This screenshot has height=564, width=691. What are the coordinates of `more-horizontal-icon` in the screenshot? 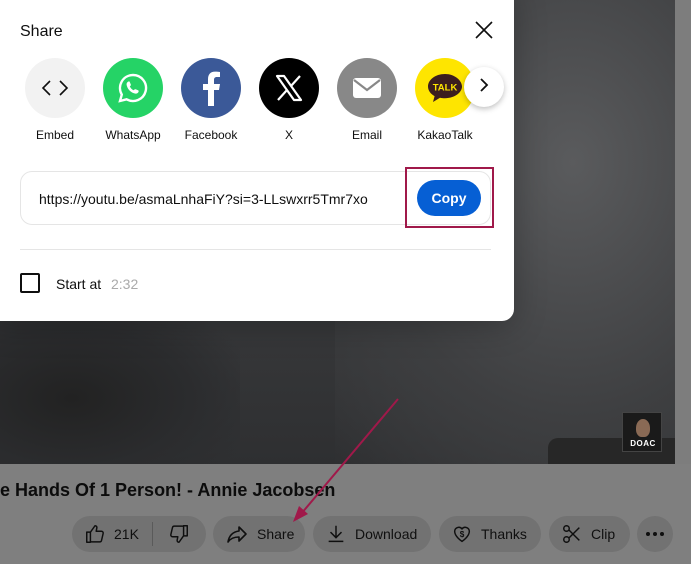 It's located at (655, 534).